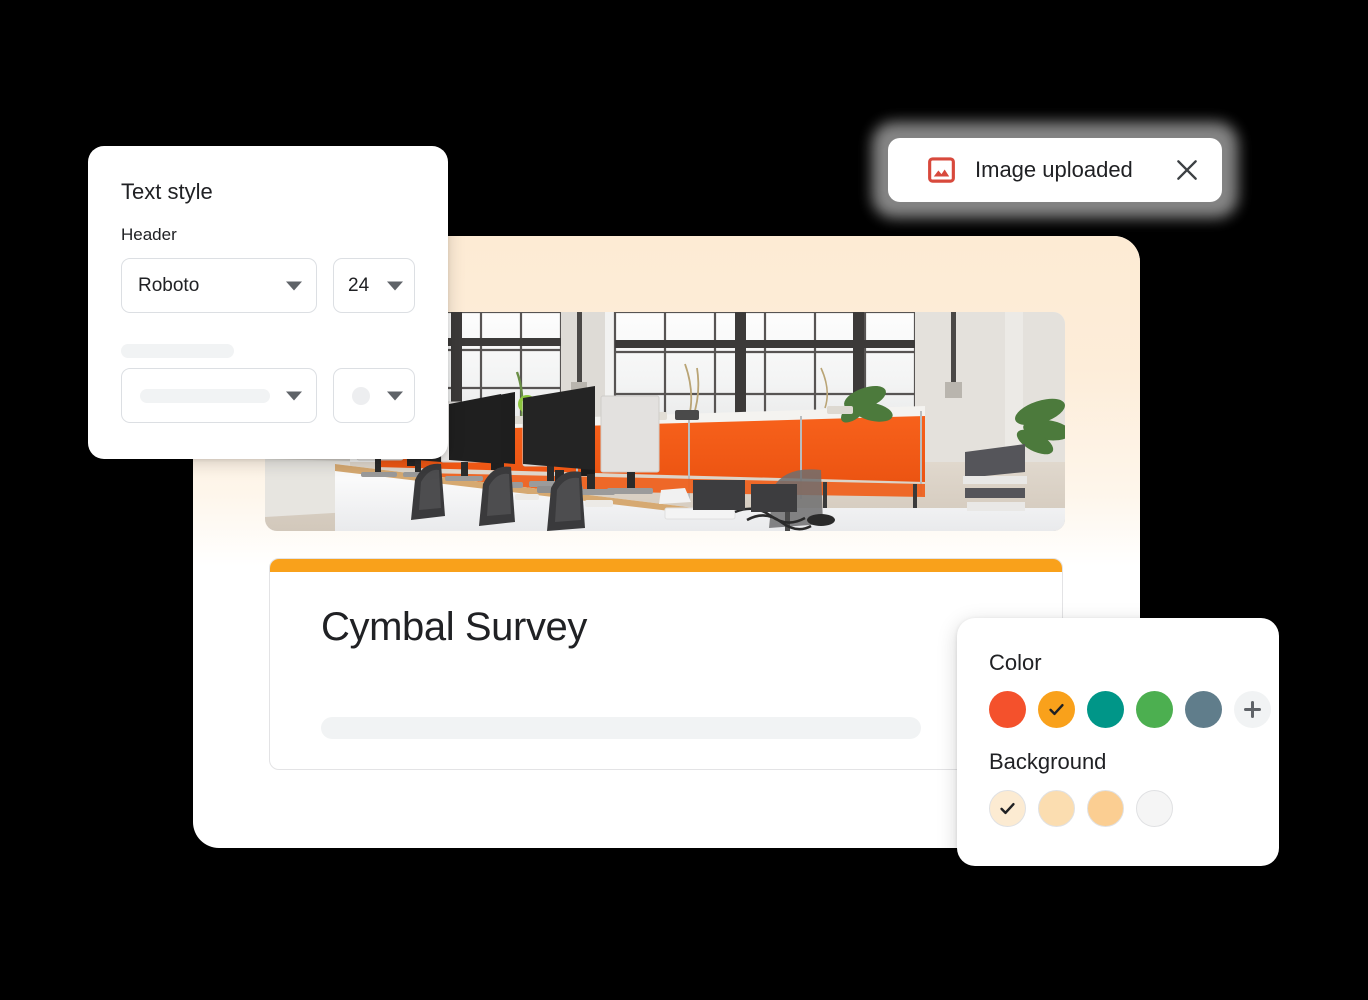  Describe the element at coordinates (666, 664) in the screenshot. I see `survey-preview-card: Cymbal Survey` at that location.